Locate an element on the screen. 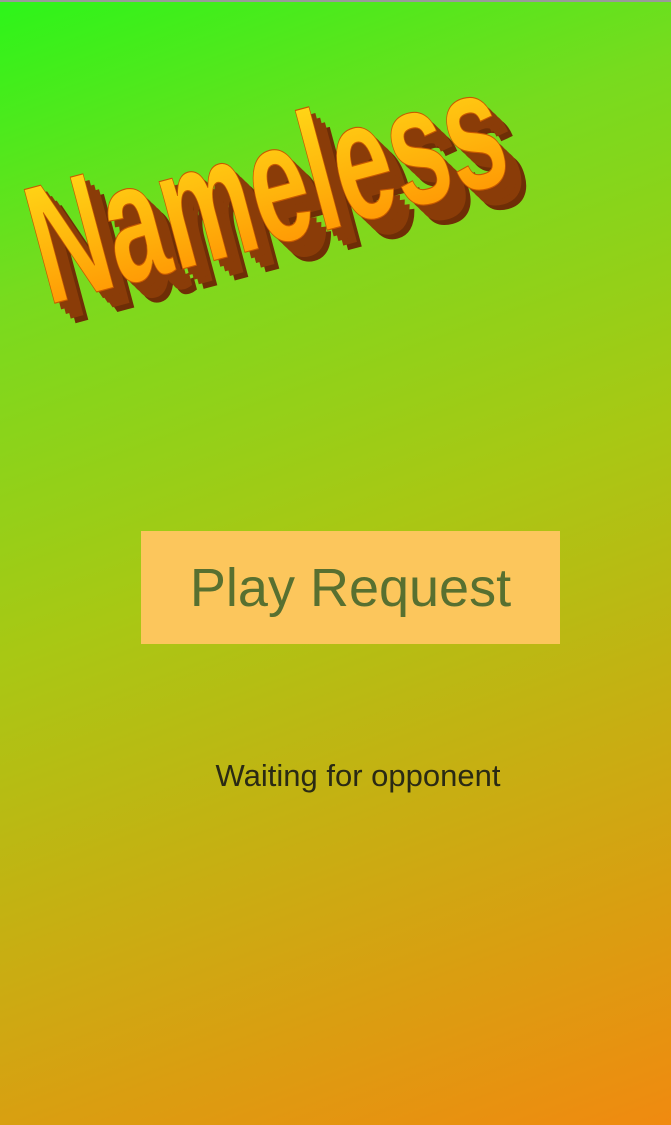 This screenshot has height=1125, width=671. play-request-button: Play Request is located at coordinates (350, 587).